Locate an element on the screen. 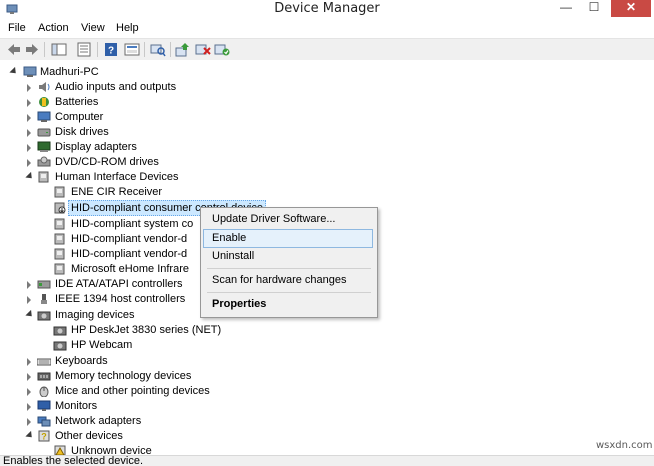 This screenshot has height=466, width=654. tree-item-audio: Audio inputs and outputs is located at coordinates (100, 87).